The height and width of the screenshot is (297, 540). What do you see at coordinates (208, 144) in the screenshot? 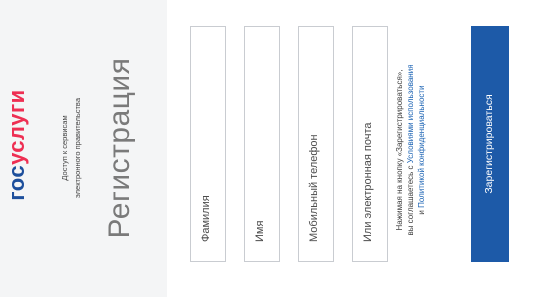
I see `lastname-field: Фамилия` at bounding box center [208, 144].